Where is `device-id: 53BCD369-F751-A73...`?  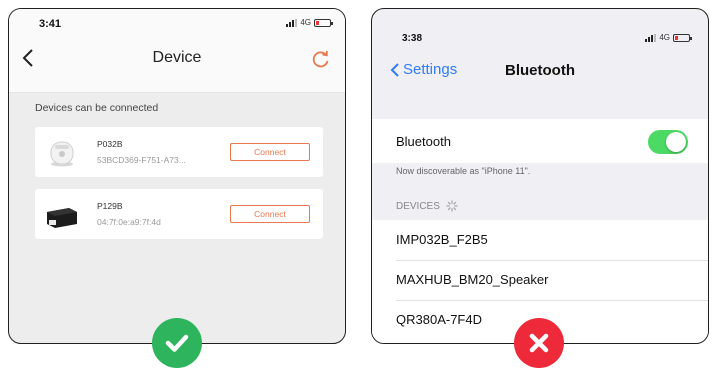
device-id: 53BCD369-F751-A73... is located at coordinates (141, 160).